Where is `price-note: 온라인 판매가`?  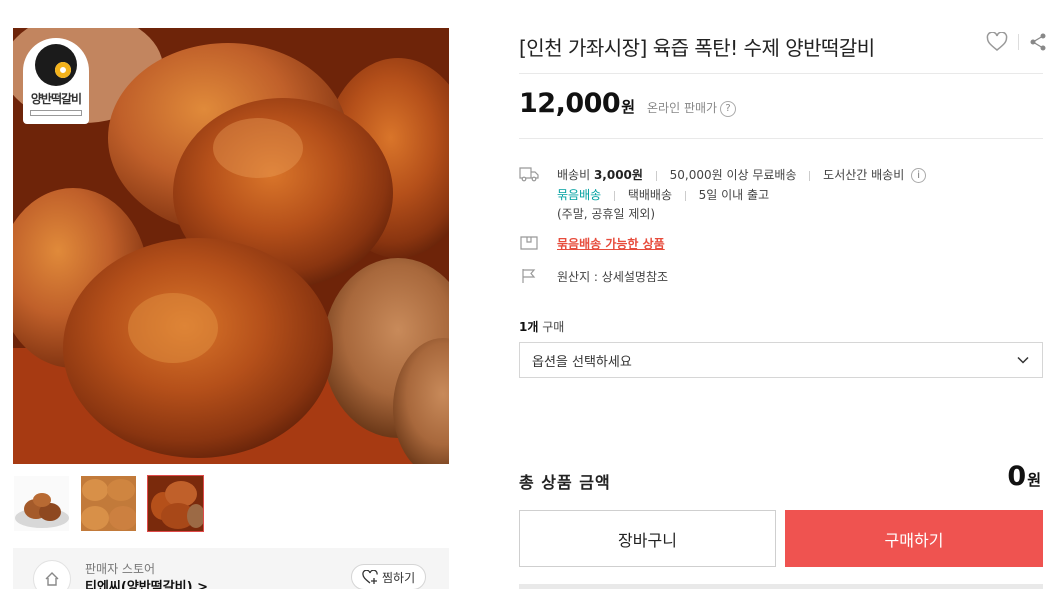 price-note: 온라인 판매가 is located at coordinates (682, 108).